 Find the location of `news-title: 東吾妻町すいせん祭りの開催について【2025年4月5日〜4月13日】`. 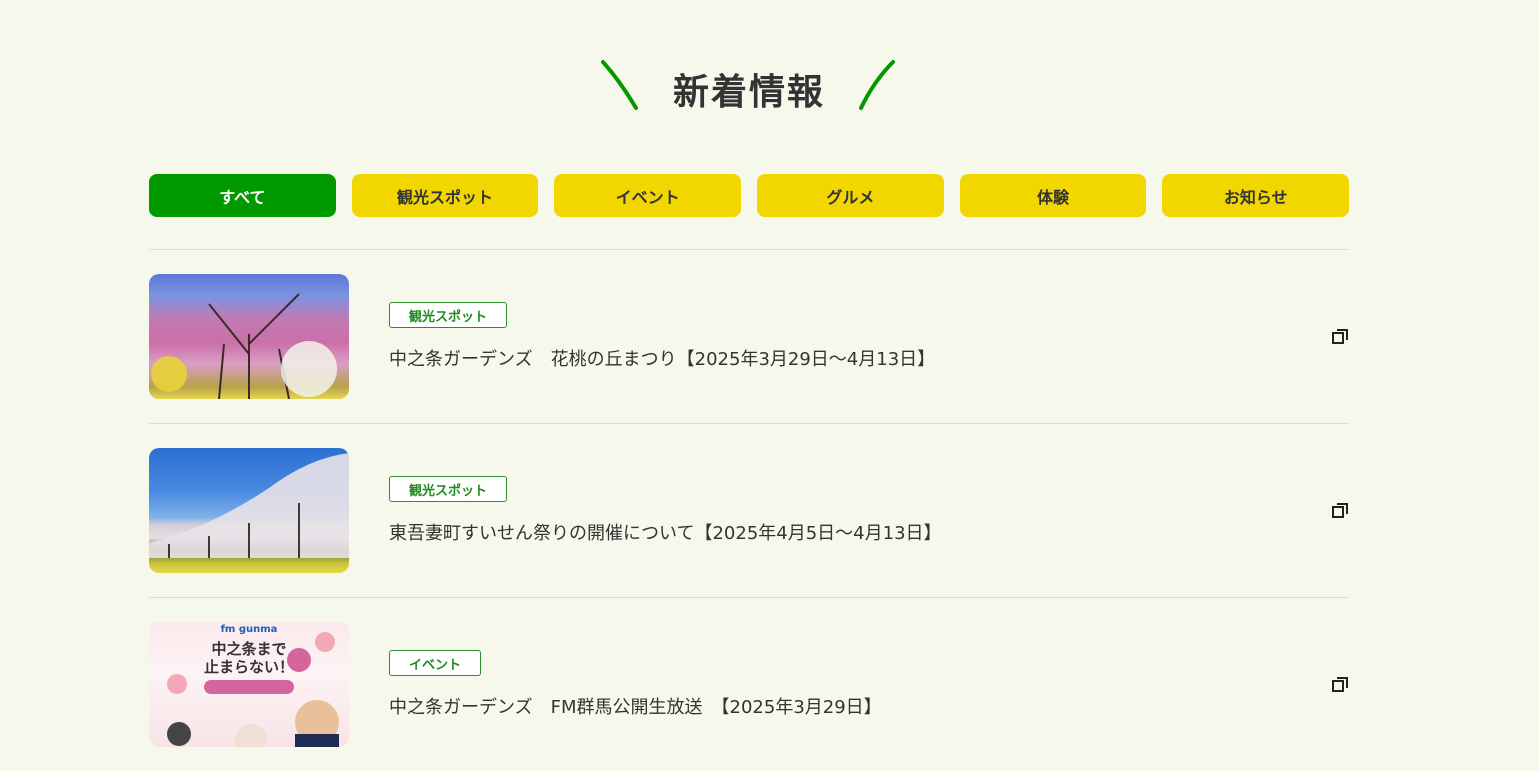

news-title: 東吾妻町すいせん祭りの開催について【2025年4月5日〜4月13日】 is located at coordinates (665, 532).